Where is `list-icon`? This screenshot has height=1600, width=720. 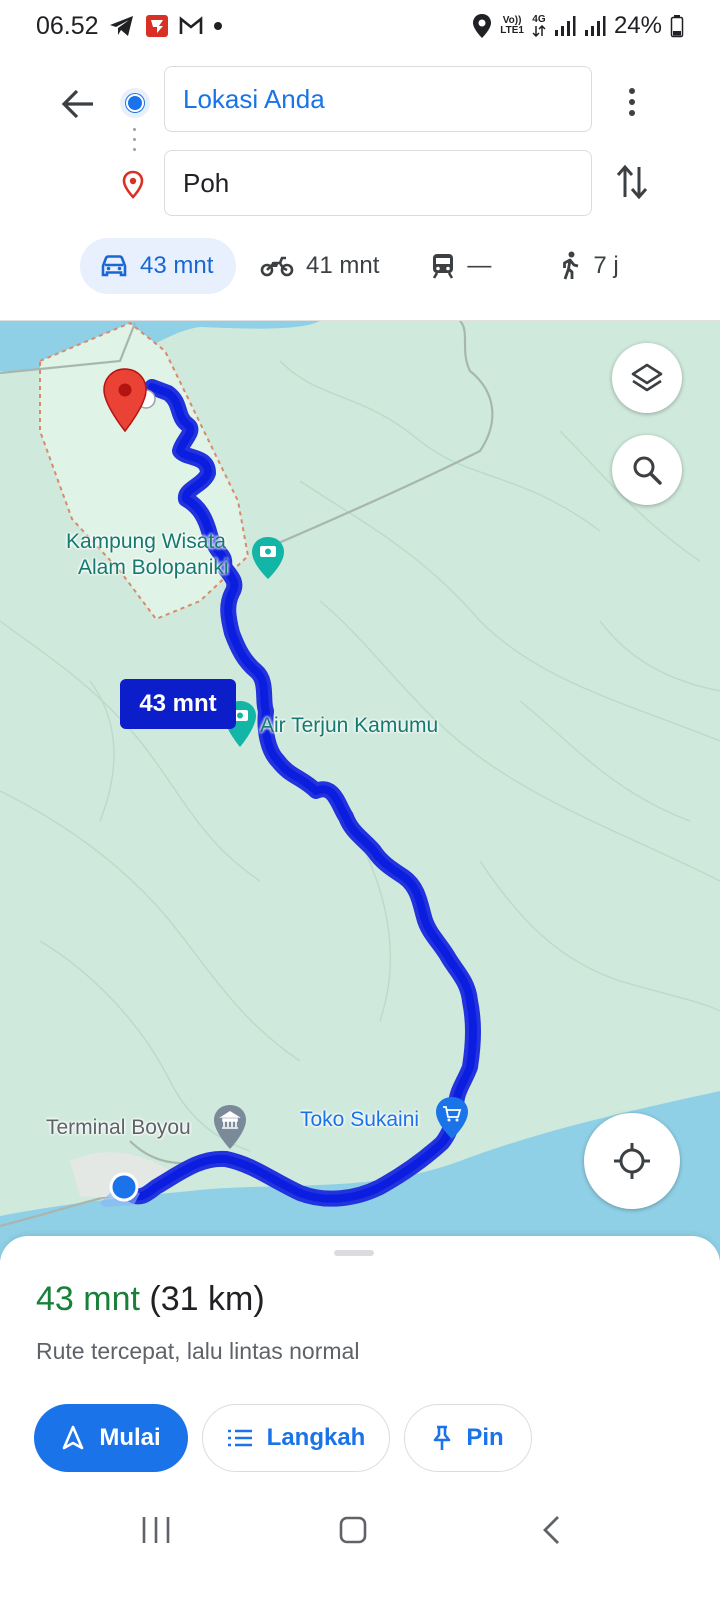
list-icon is located at coordinates (239, 1438).